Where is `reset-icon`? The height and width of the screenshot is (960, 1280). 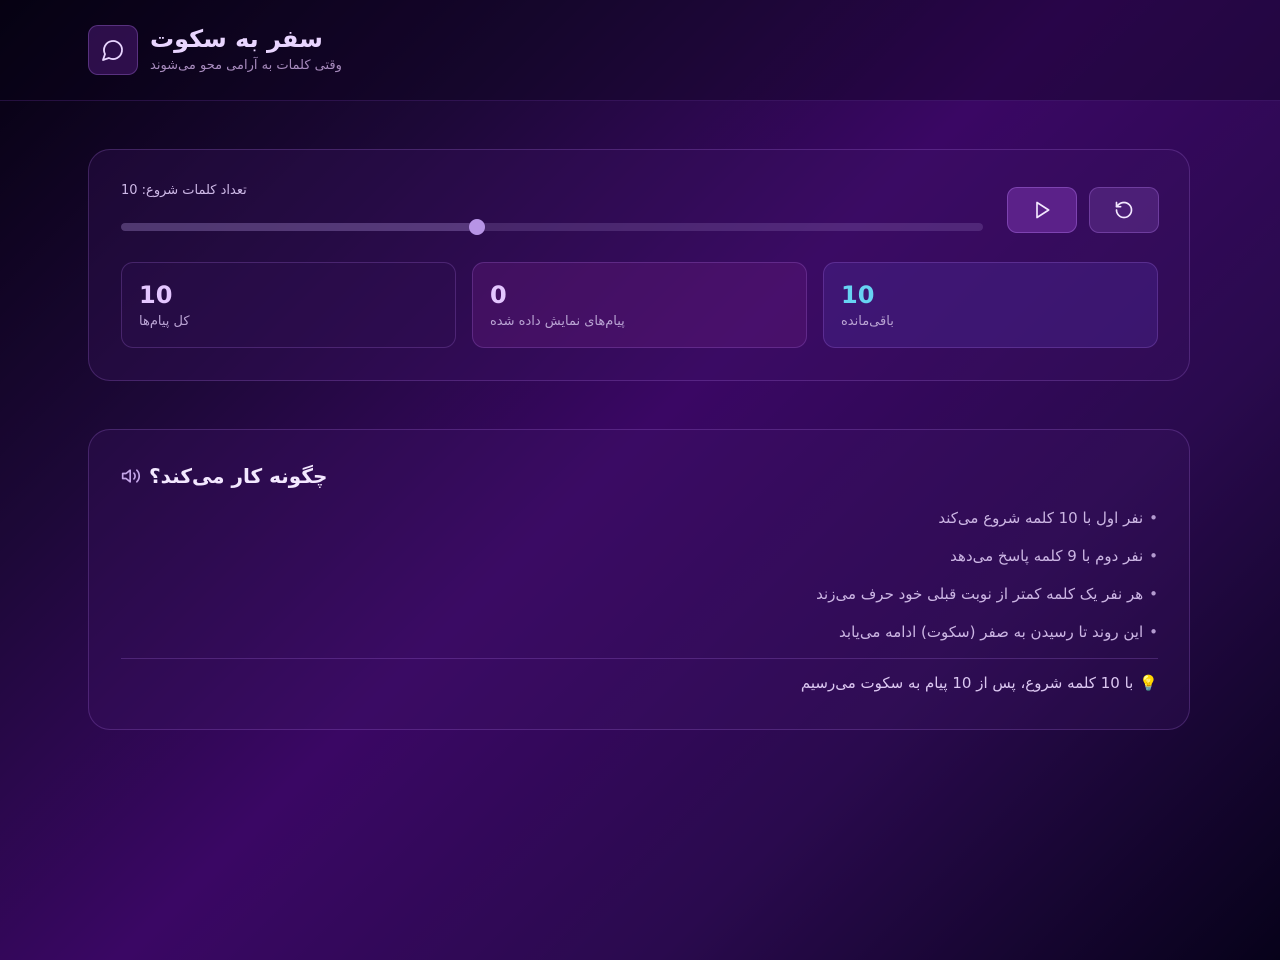
reset-icon is located at coordinates (1124, 210).